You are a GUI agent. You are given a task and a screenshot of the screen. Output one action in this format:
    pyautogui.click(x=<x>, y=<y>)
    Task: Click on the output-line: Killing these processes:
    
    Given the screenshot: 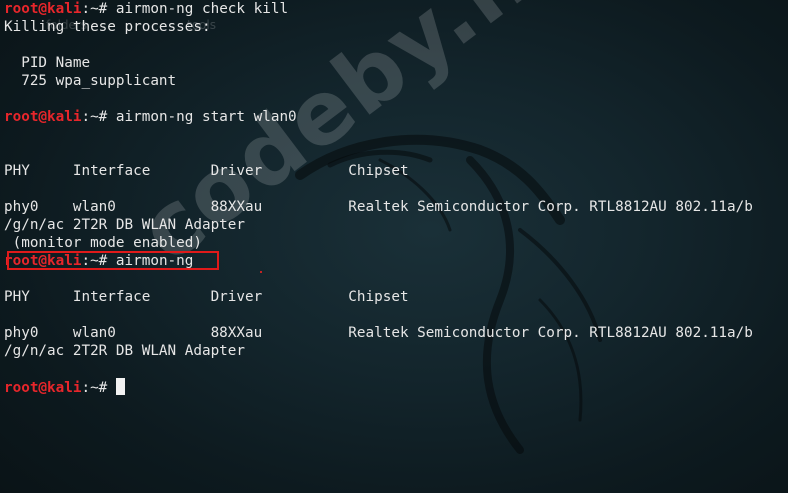 What is the action you would take?
    pyautogui.click(x=107, y=27)
    